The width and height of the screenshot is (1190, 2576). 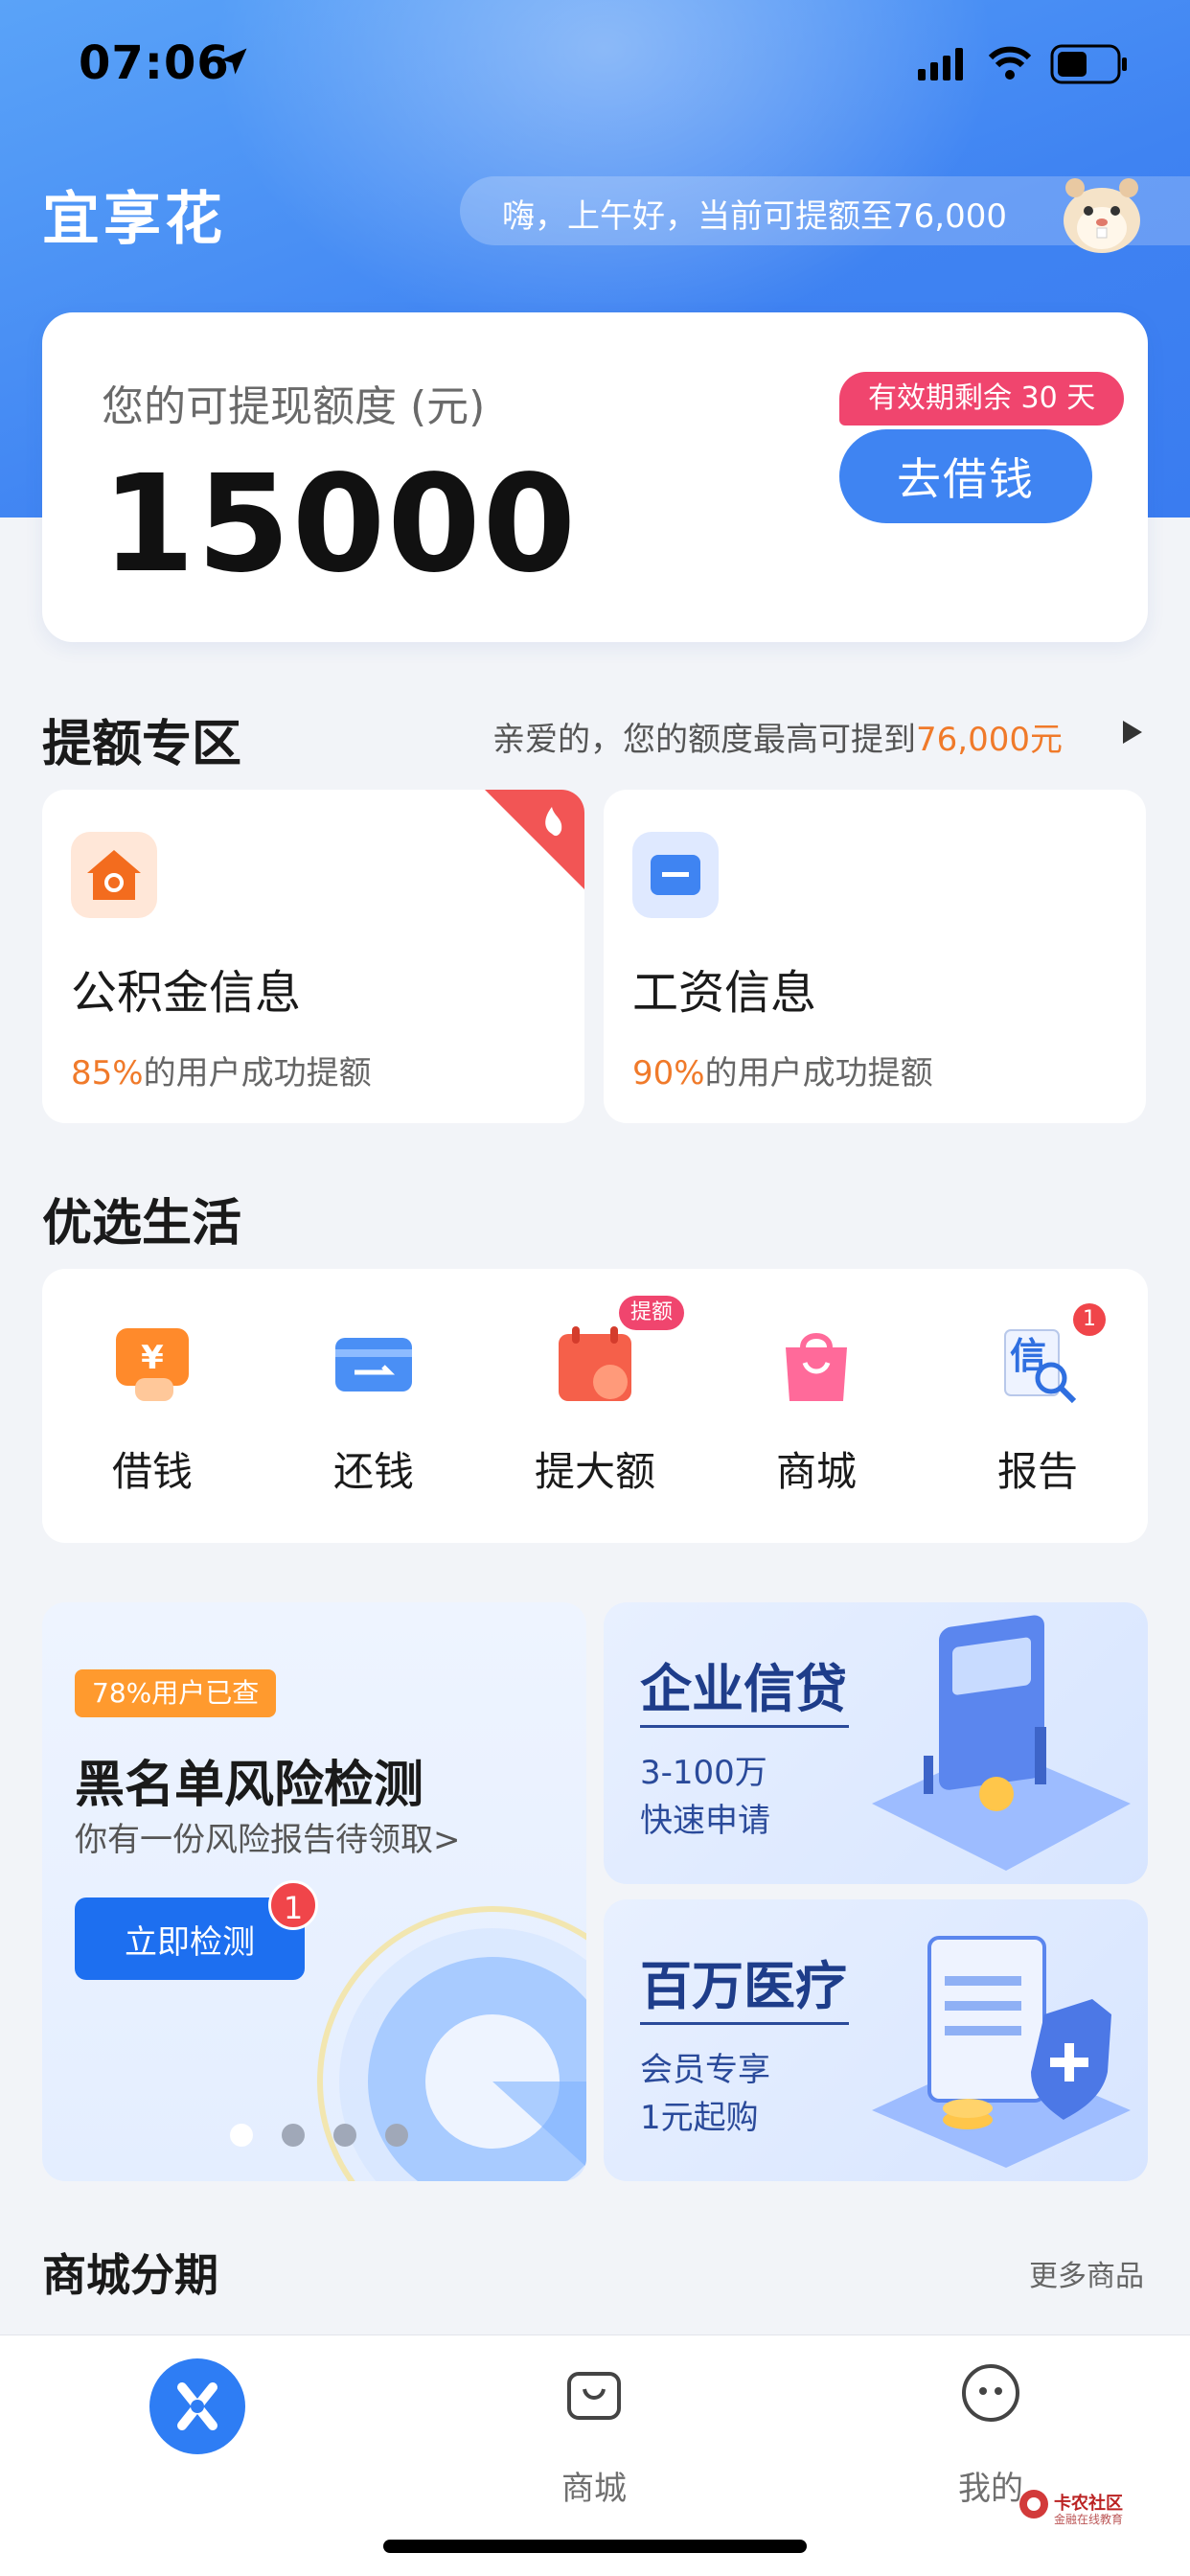 I want to click on salary-info-percent: 90%, so click(x=669, y=1073).